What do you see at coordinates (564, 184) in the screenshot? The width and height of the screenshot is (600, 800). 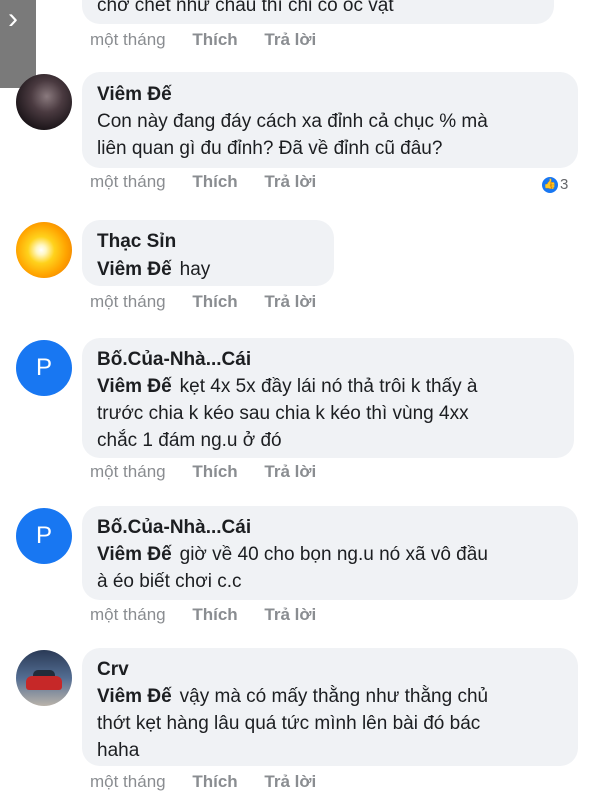 I see `reaction-count-number: 3` at bounding box center [564, 184].